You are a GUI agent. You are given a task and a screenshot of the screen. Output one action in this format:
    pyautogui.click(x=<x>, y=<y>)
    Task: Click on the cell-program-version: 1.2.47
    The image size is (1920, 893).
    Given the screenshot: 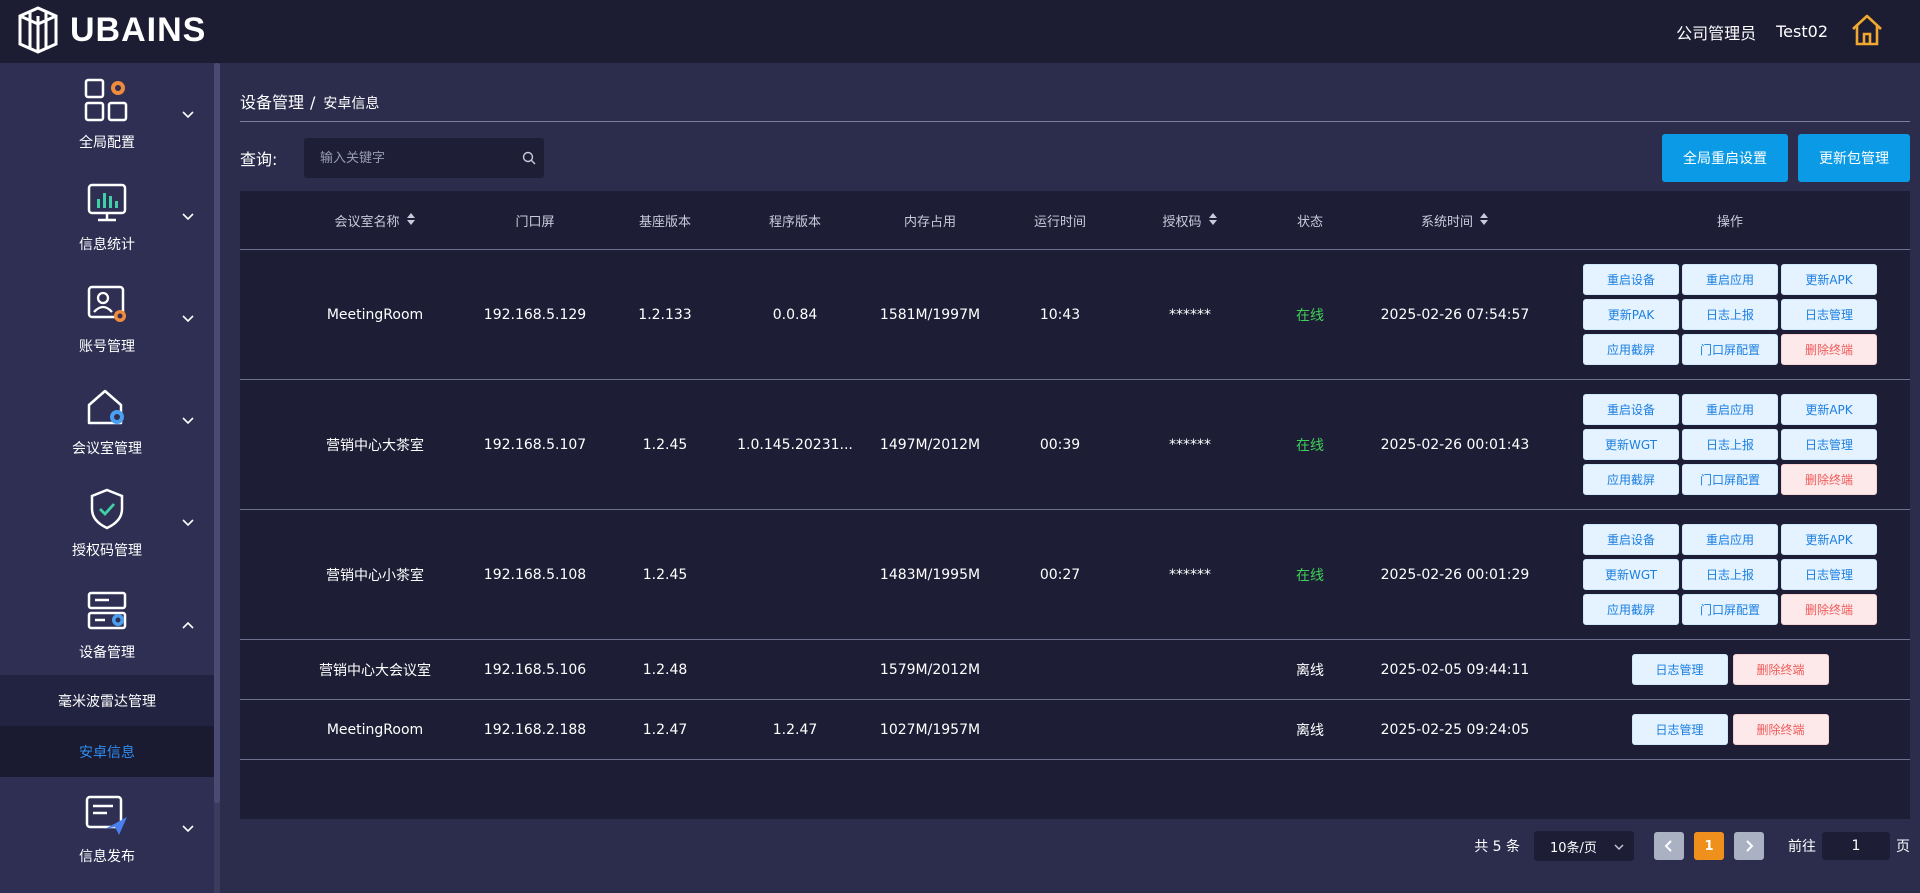 What is the action you would take?
    pyautogui.click(x=795, y=729)
    